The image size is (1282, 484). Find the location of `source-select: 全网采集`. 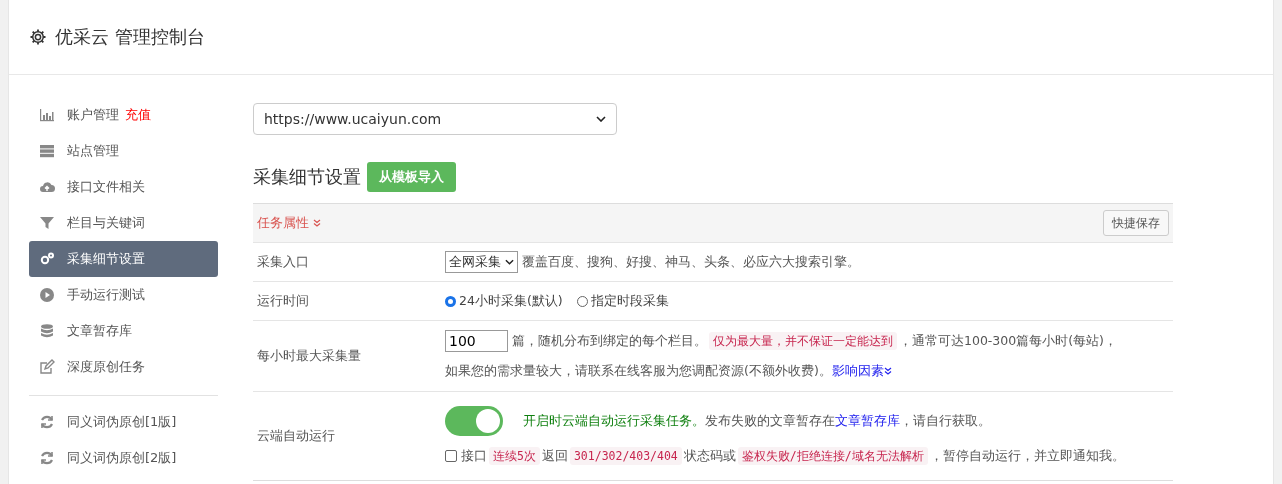

source-select: 全网采集 is located at coordinates (481, 262).